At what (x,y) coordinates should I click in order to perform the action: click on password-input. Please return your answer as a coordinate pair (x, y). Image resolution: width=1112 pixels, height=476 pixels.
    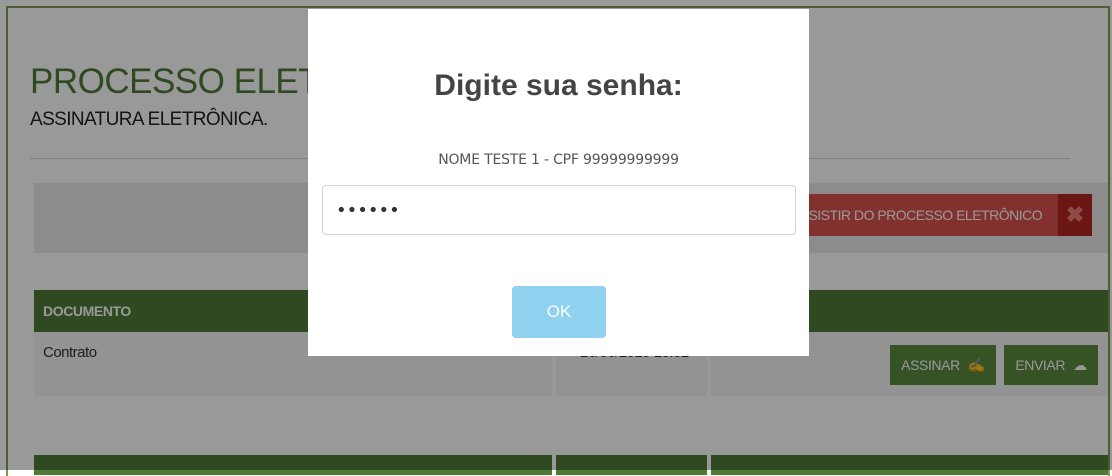
    Looking at the image, I should click on (559, 210).